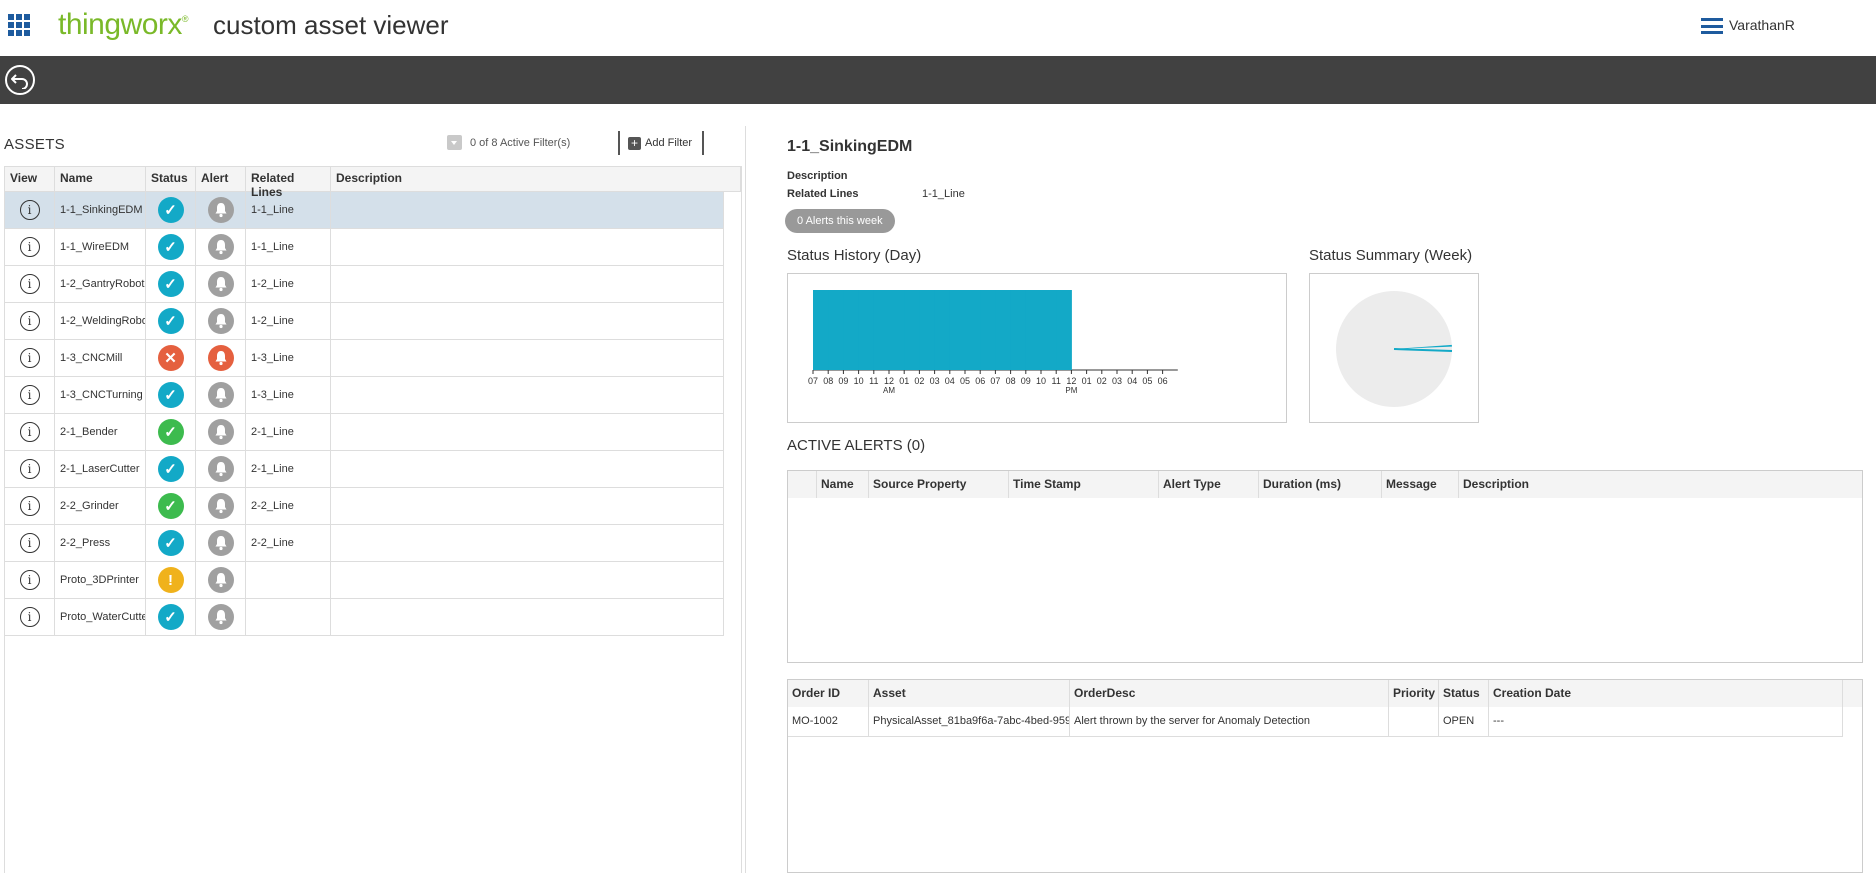 The height and width of the screenshot is (873, 1876). I want to click on alerts-column-name: Name, so click(843, 484).